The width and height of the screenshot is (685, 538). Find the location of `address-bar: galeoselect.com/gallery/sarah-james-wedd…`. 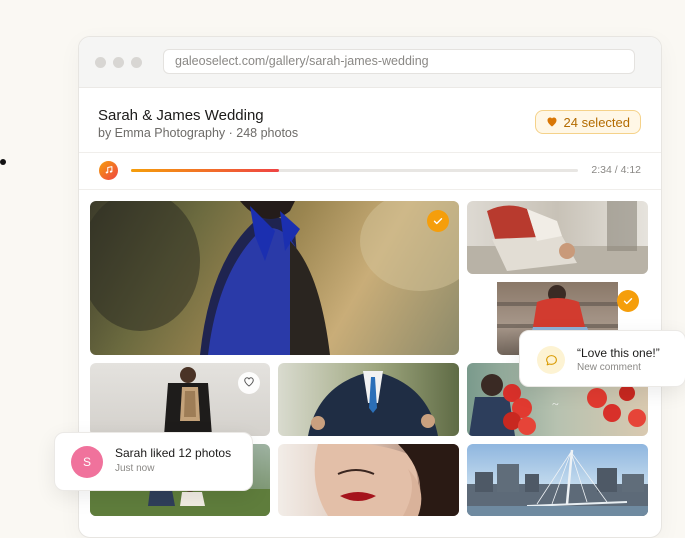

address-bar: galeoselect.com/gallery/sarah-james-wedd… is located at coordinates (399, 61).